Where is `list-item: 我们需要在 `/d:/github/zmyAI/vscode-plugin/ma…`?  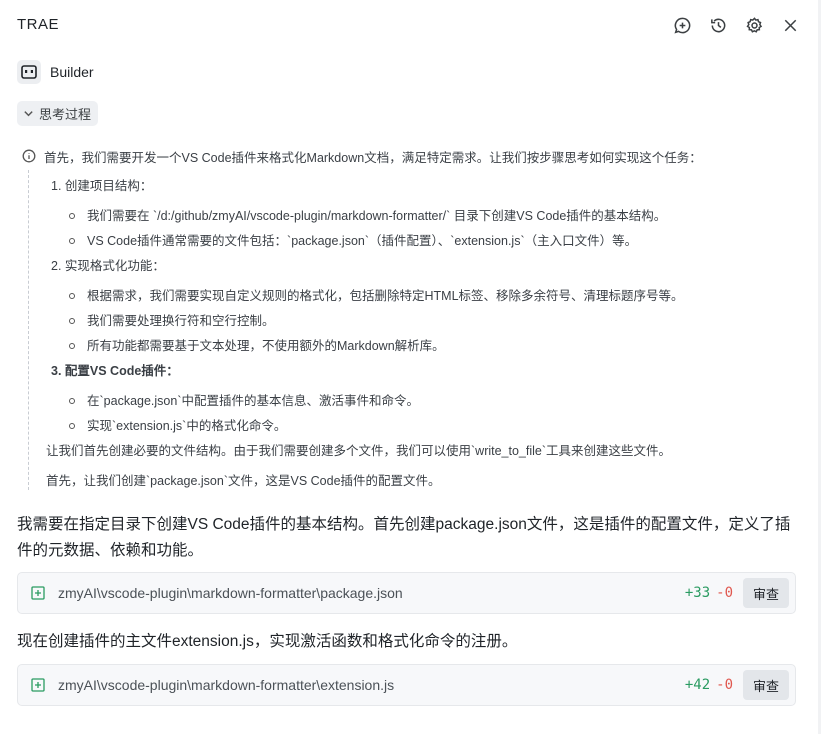
list-item: 我们需要在 `/d:/github/zmyAI/vscode-plugin/ma… is located at coordinates (367, 216).